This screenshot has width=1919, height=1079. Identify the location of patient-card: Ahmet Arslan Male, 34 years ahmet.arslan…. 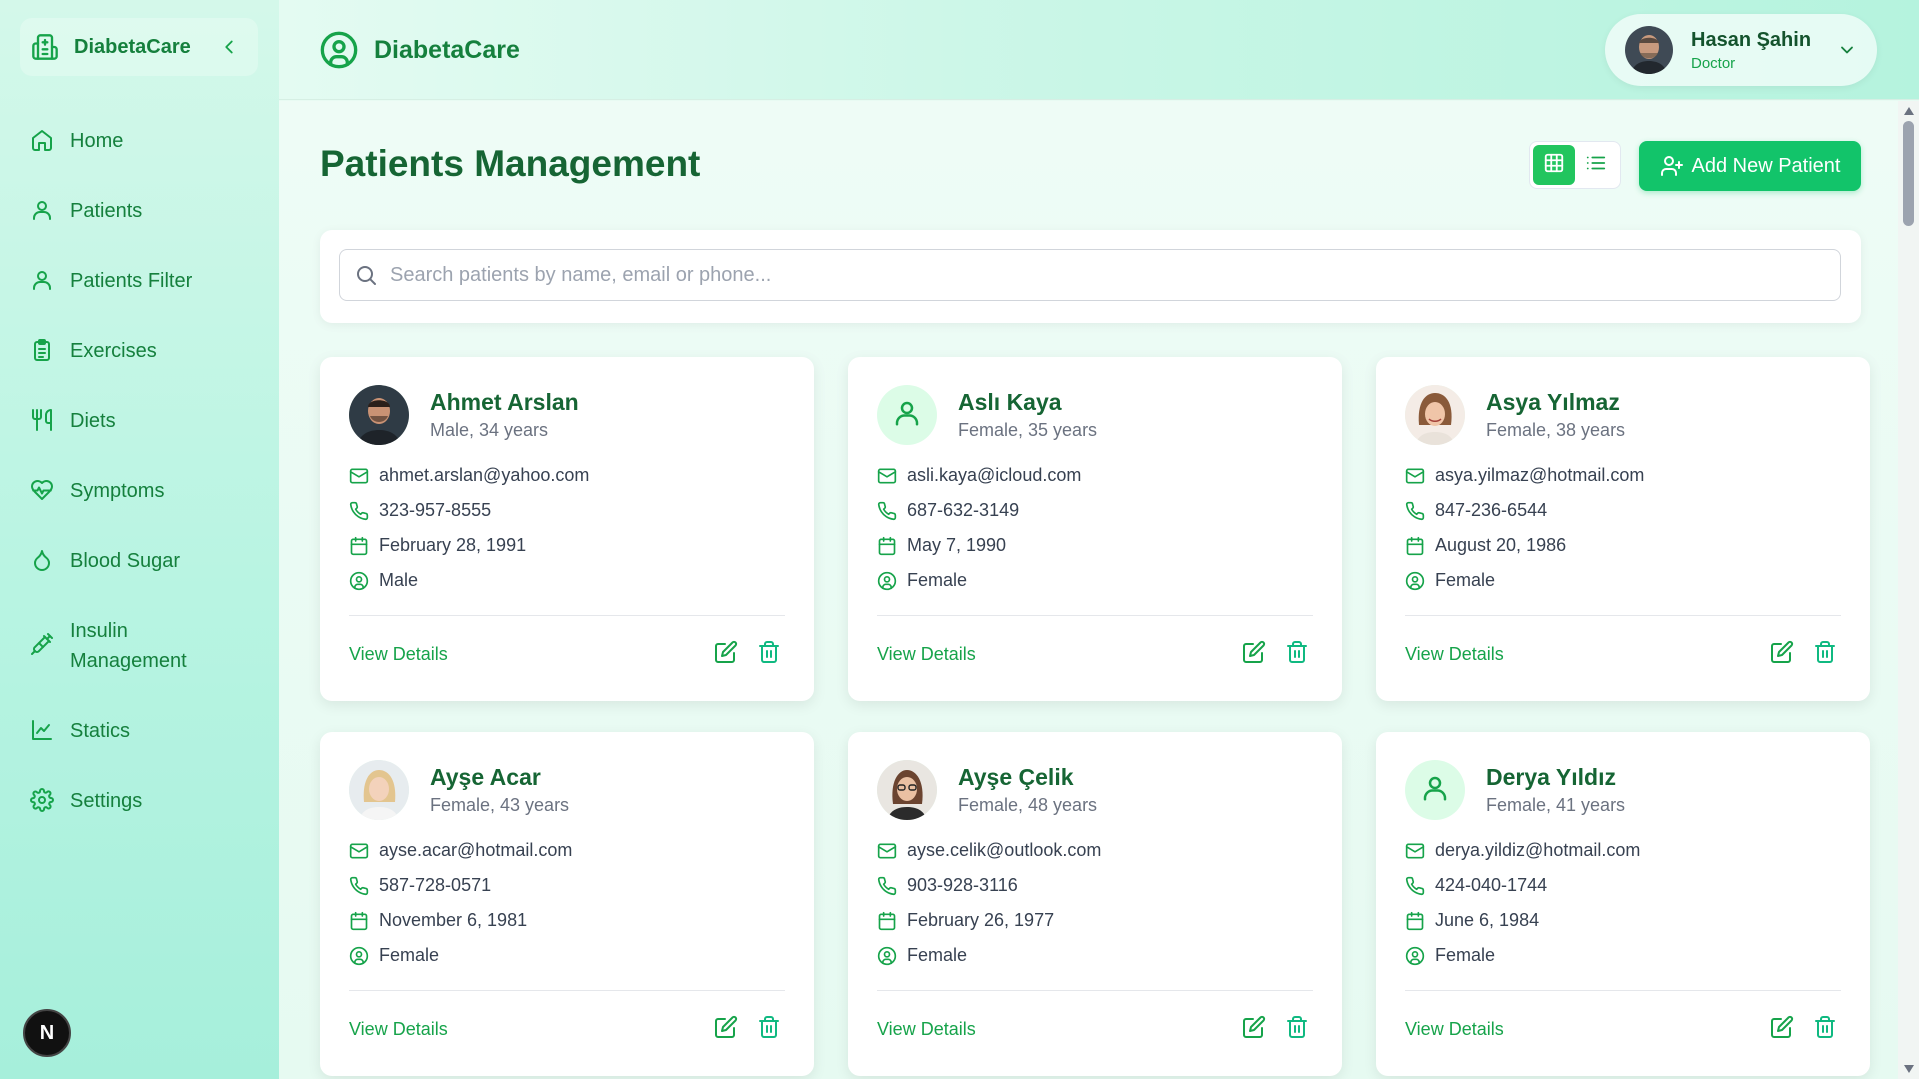
(567, 529).